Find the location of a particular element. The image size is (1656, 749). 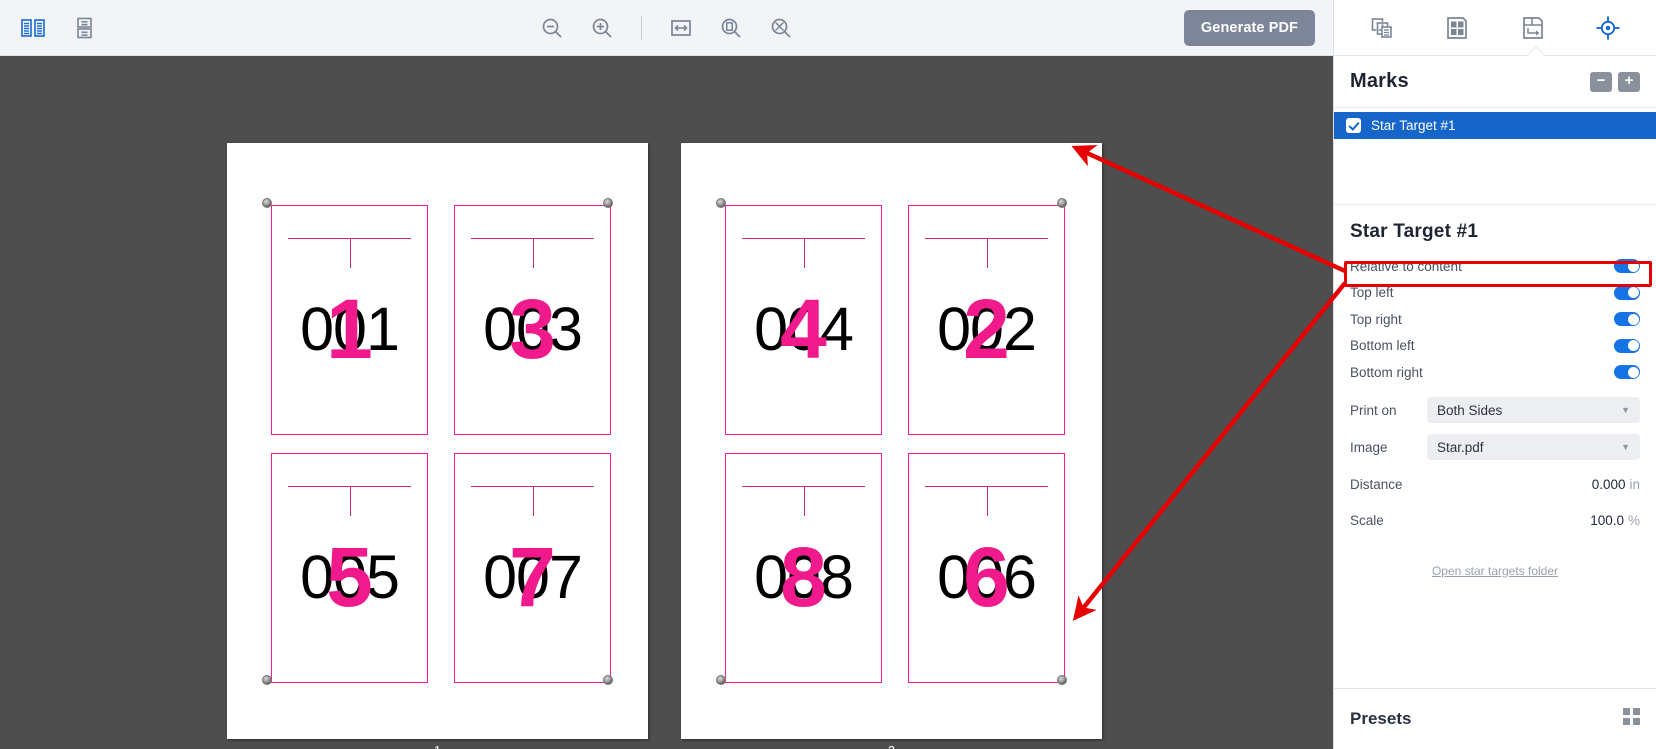

presets-section: Presets is located at coordinates (1495, 719).